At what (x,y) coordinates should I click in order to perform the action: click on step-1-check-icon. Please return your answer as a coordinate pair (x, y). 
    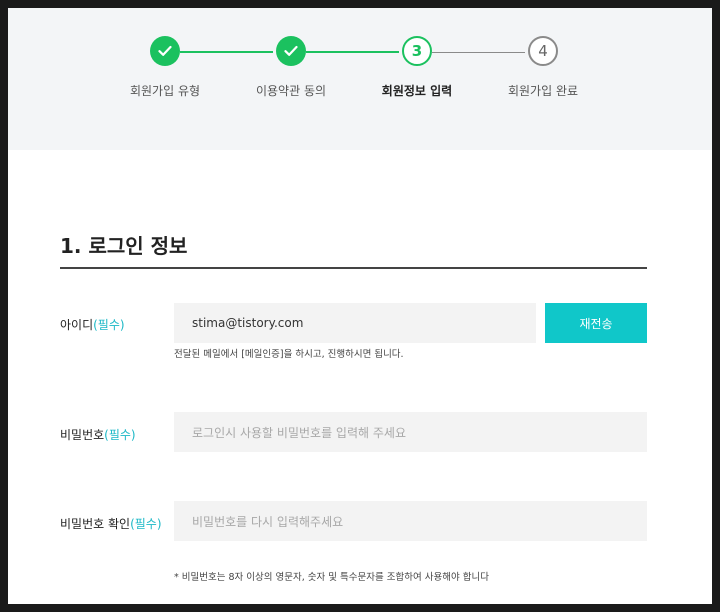
    Looking at the image, I should click on (165, 51).